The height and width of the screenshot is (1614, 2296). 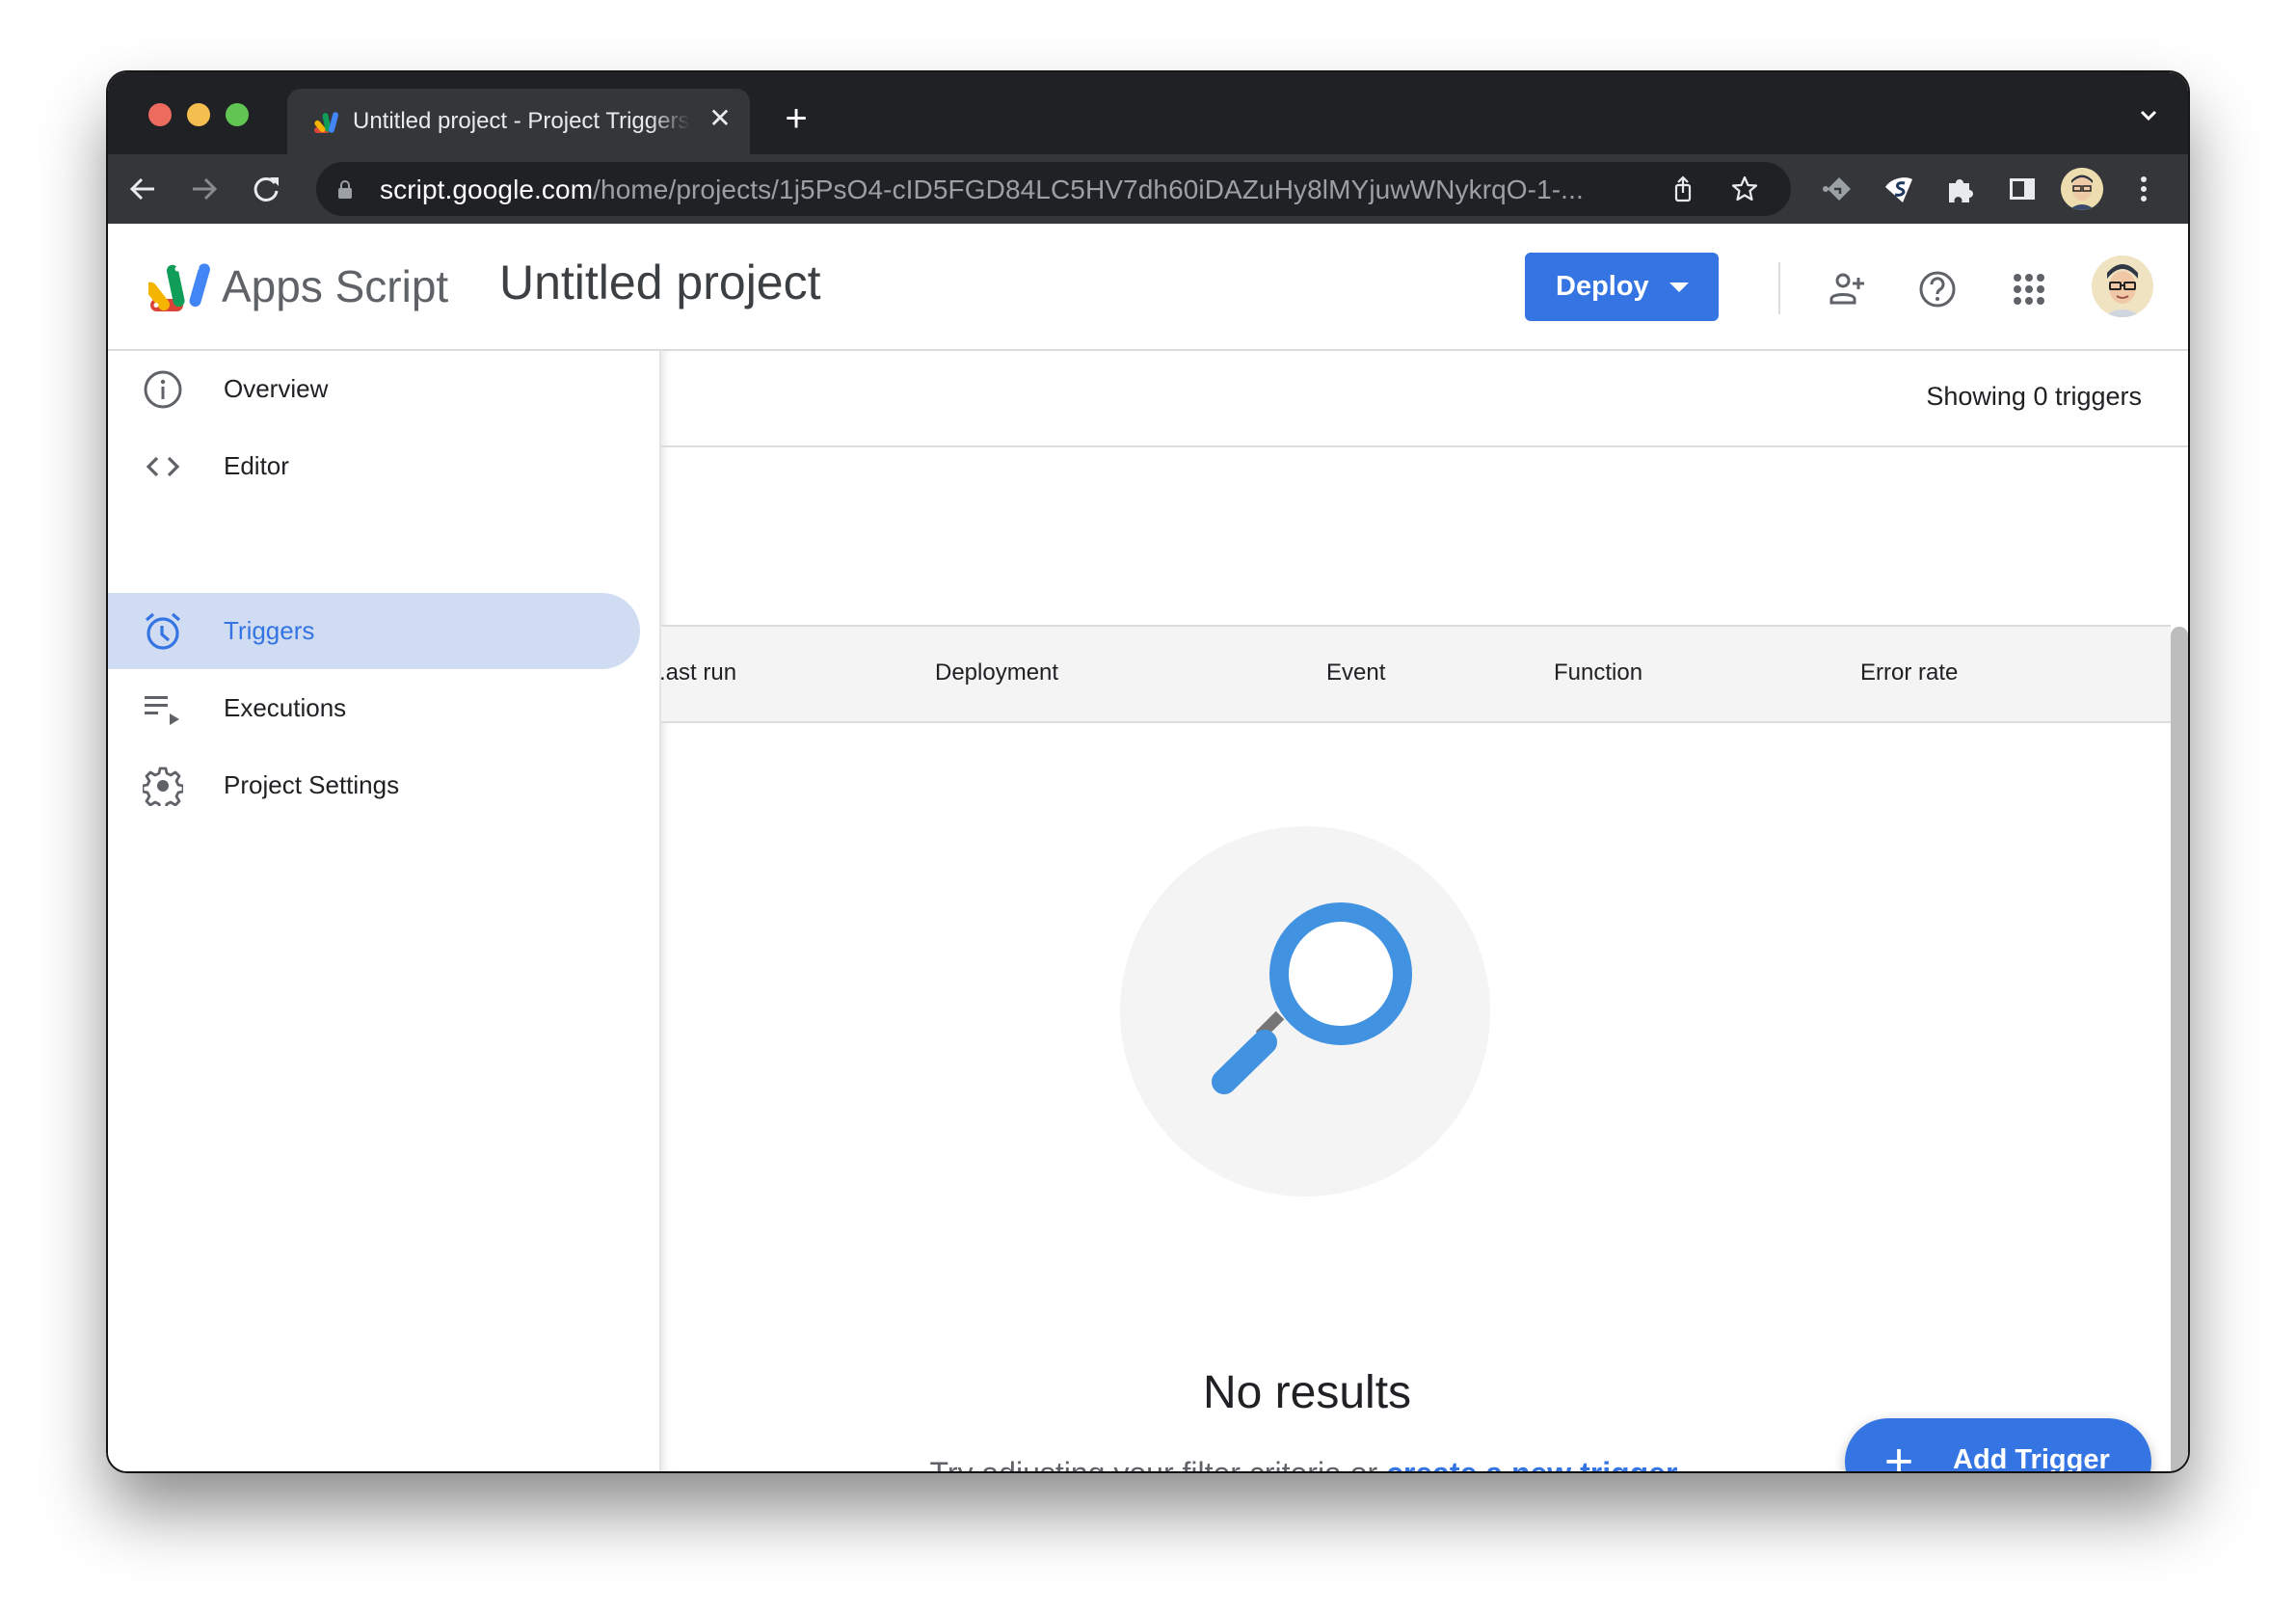 I want to click on forward-arrow-icon, so click(x=204, y=189).